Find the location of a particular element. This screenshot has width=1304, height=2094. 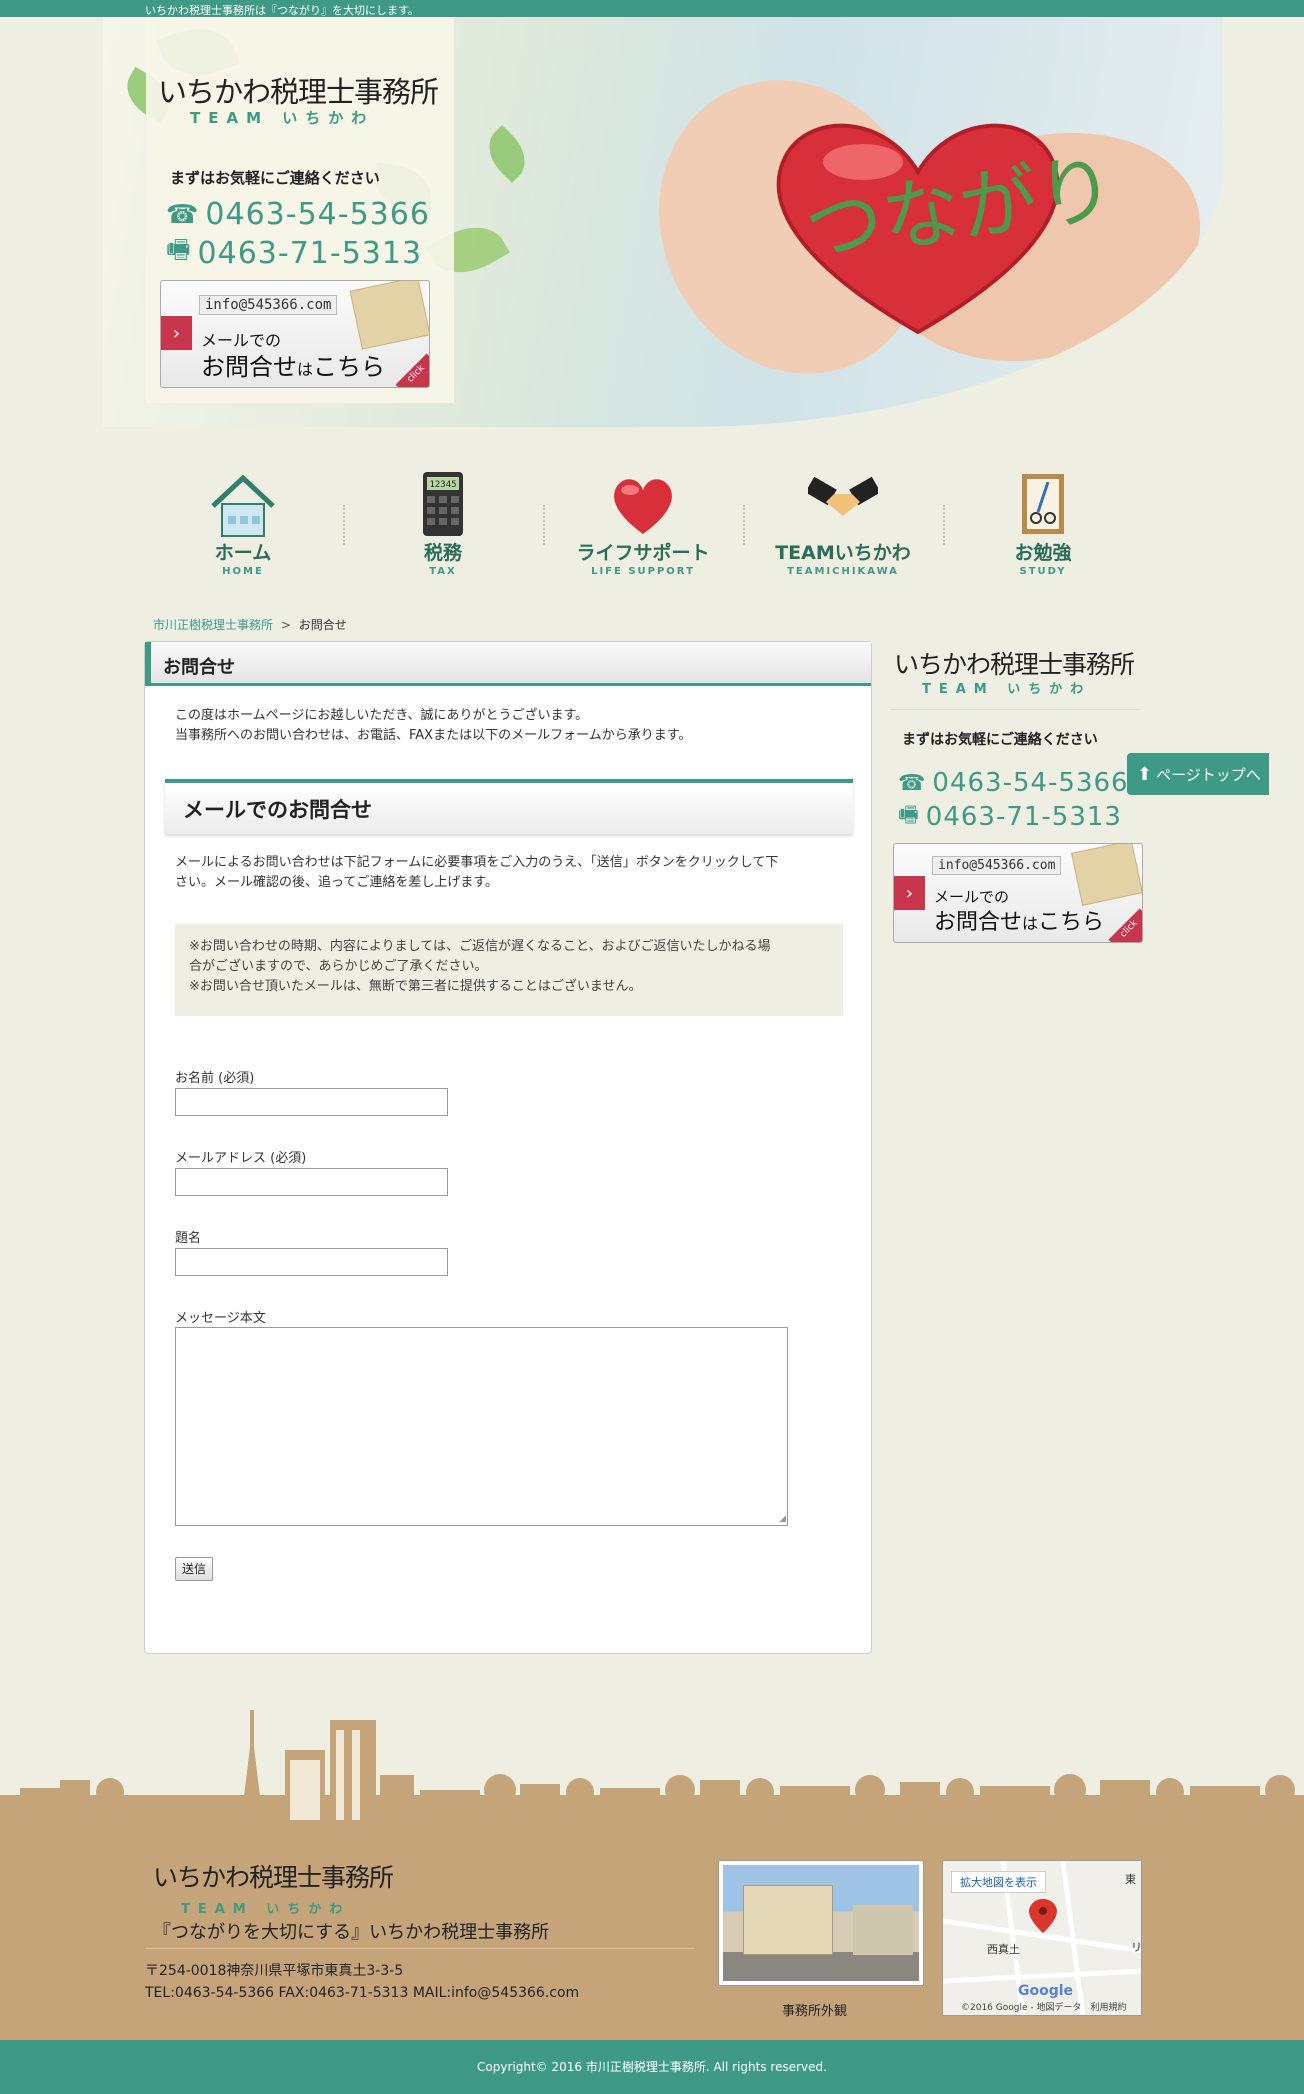

message-label: メッセージ本文 is located at coordinates (220, 1318).